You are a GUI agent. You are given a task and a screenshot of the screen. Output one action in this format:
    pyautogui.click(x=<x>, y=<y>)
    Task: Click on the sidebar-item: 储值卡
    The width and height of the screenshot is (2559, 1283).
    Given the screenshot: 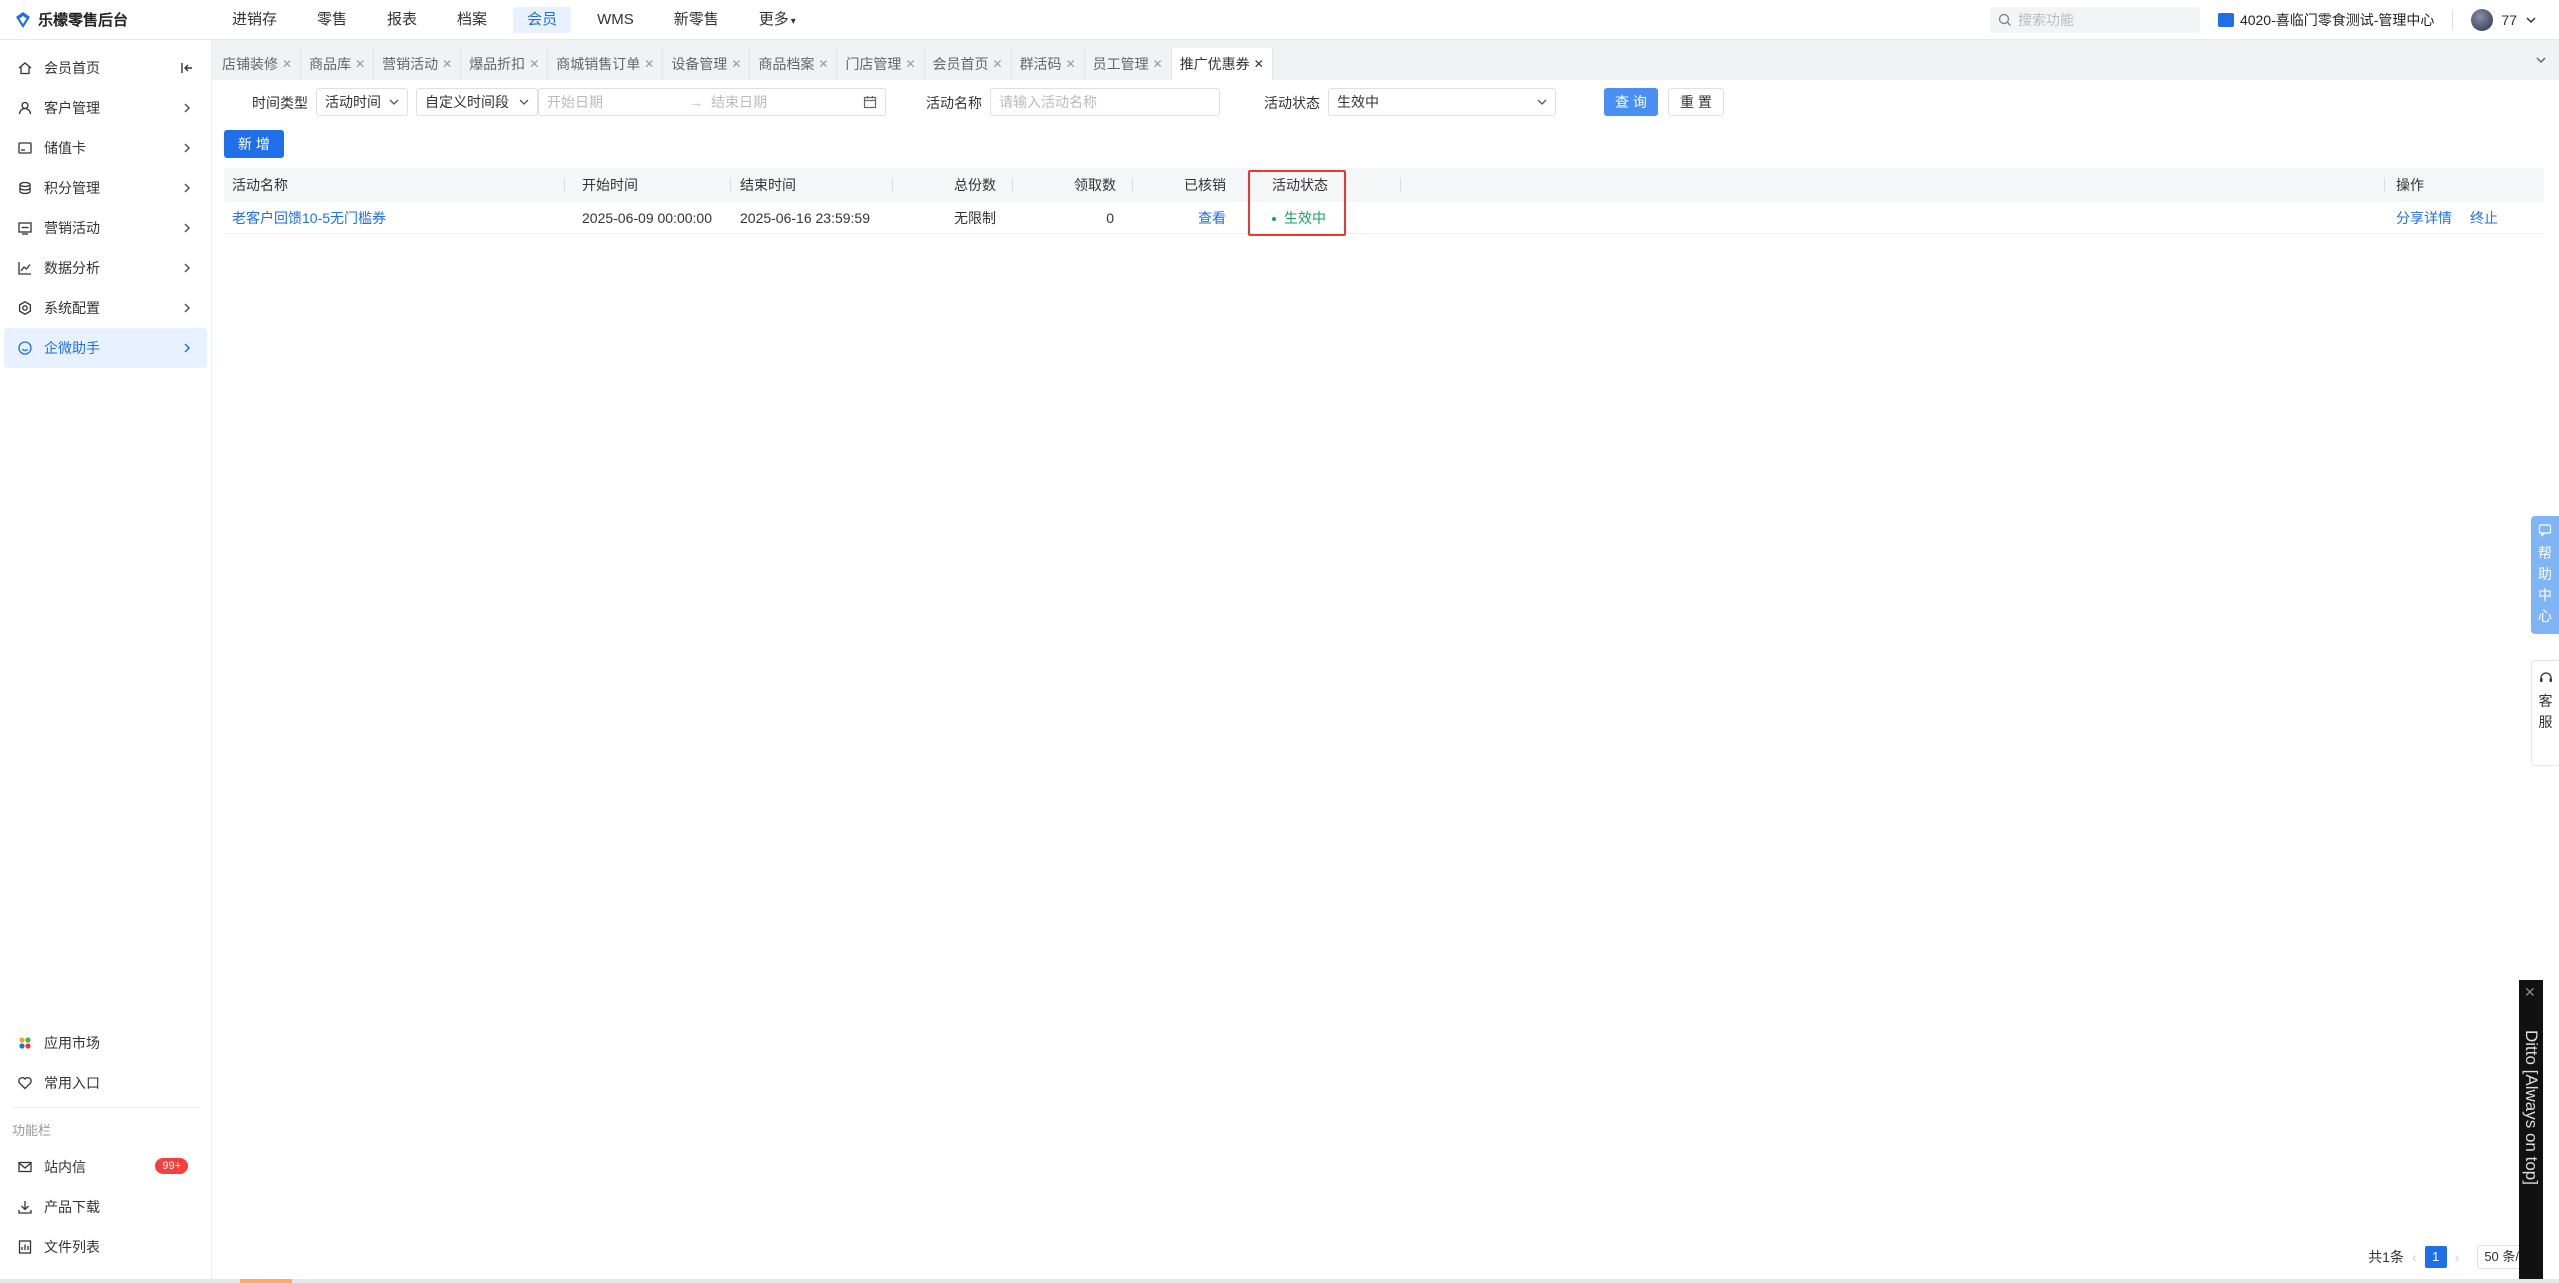 What is the action you would take?
    pyautogui.click(x=105, y=148)
    